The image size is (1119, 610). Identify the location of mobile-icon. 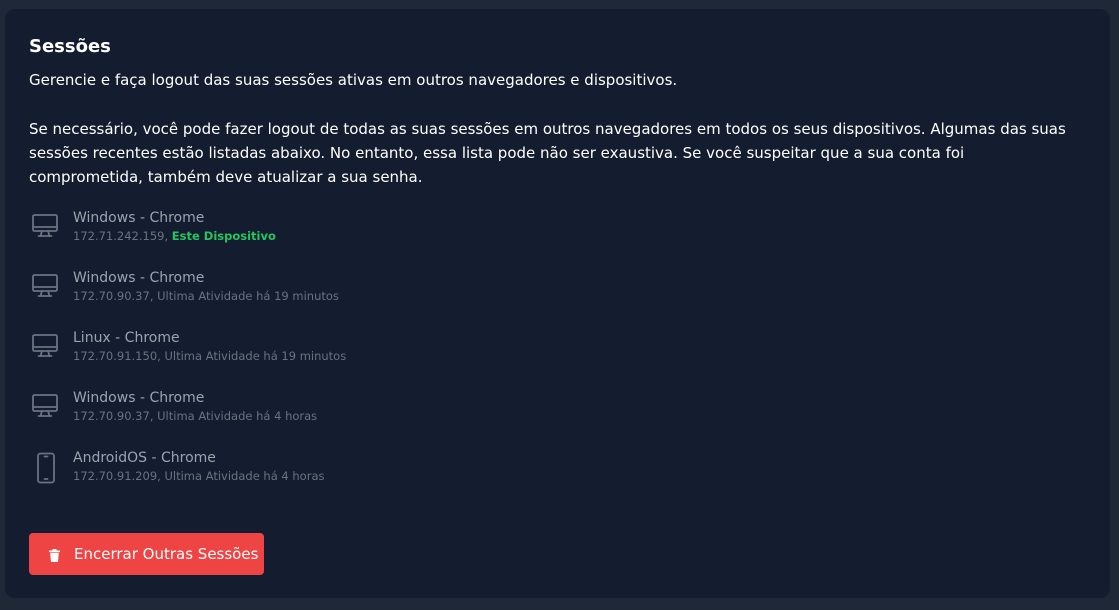
(45, 468).